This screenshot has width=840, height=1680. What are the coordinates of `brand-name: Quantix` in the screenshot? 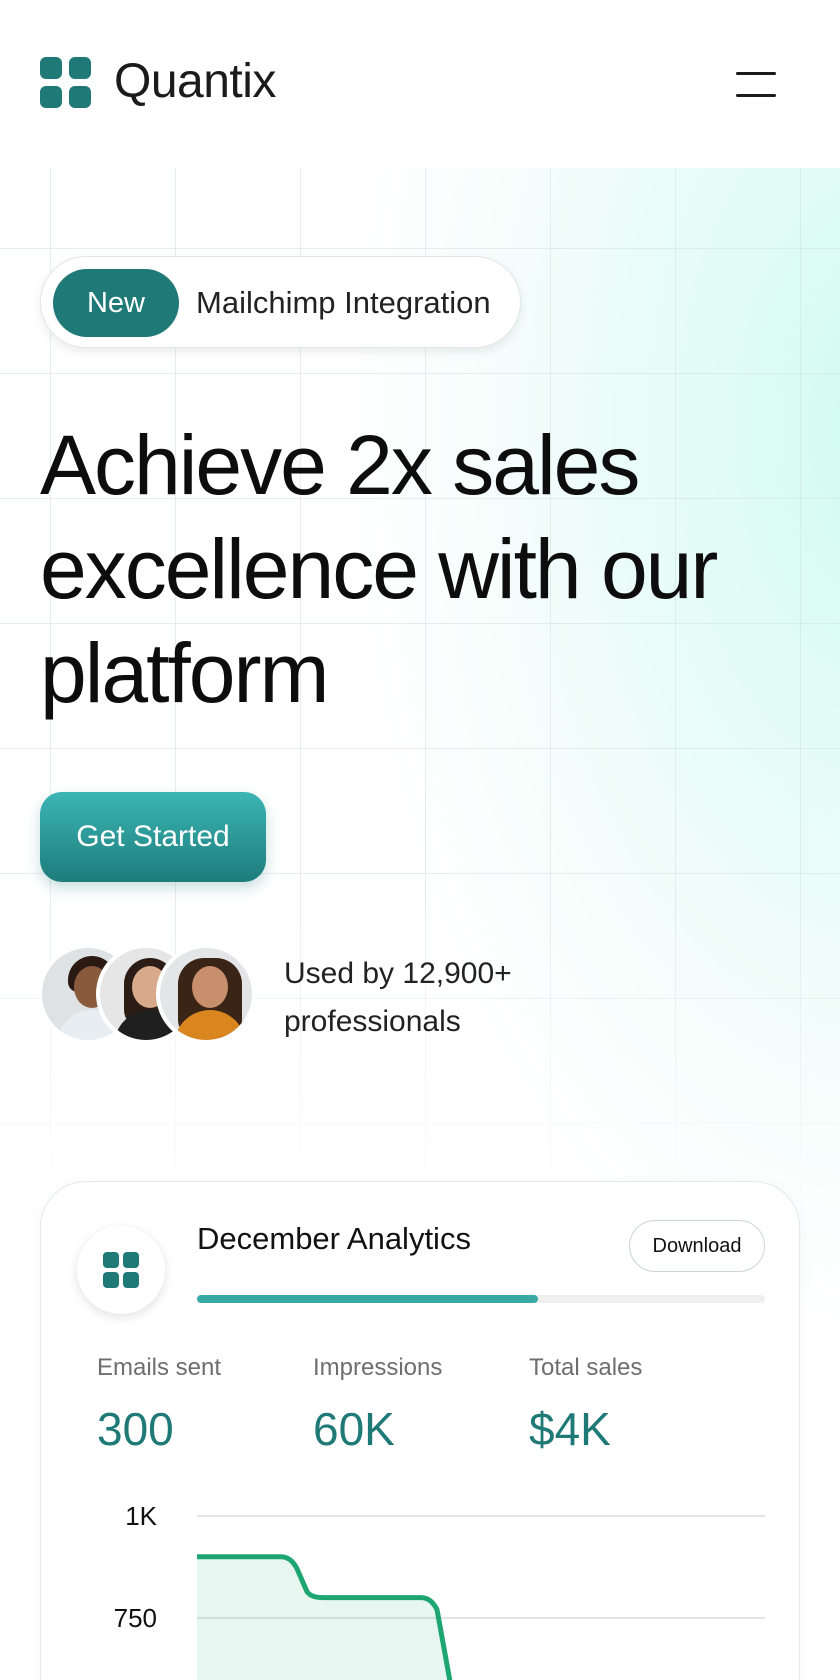 It's located at (195, 81).